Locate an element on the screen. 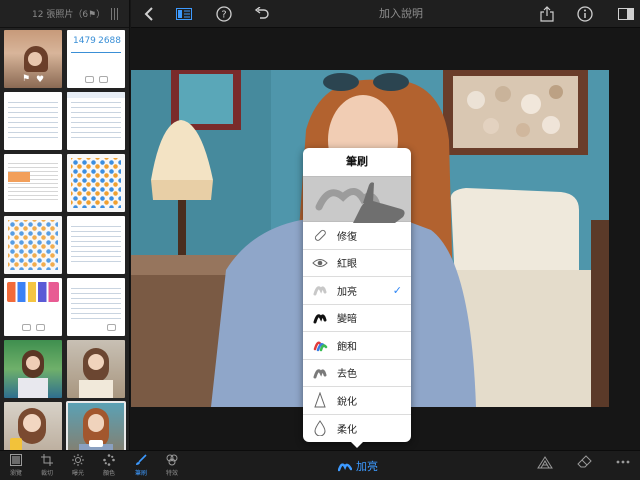 The height and width of the screenshot is (480, 640). sidebar-header: 12 張照片（6⚑） is located at coordinates (64, 14).